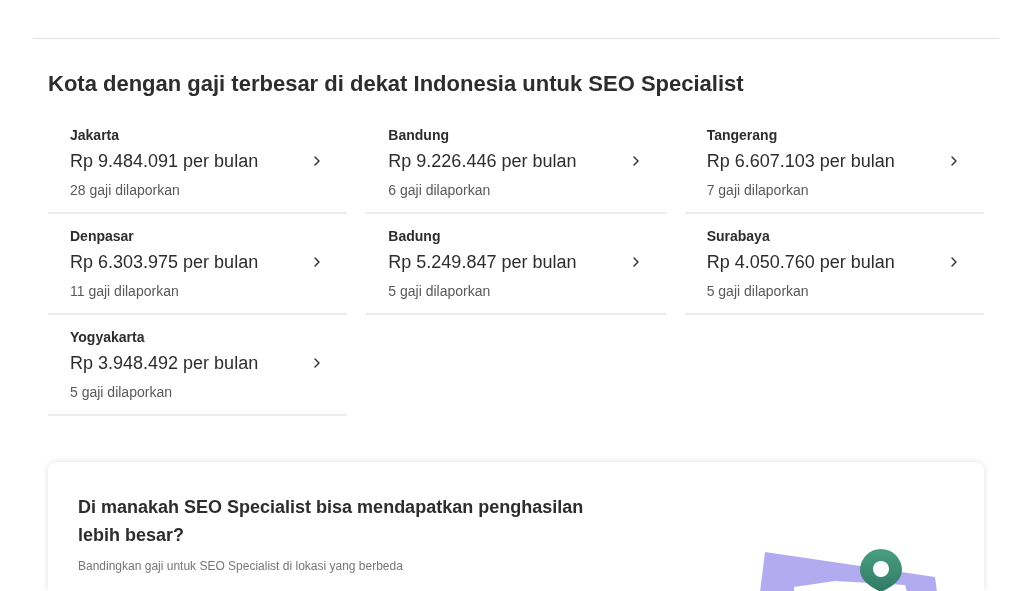 This screenshot has height=591, width=1024. Describe the element at coordinates (800, 262) in the screenshot. I see `salary-amount: Rp 4.050.760 per bulan` at that location.